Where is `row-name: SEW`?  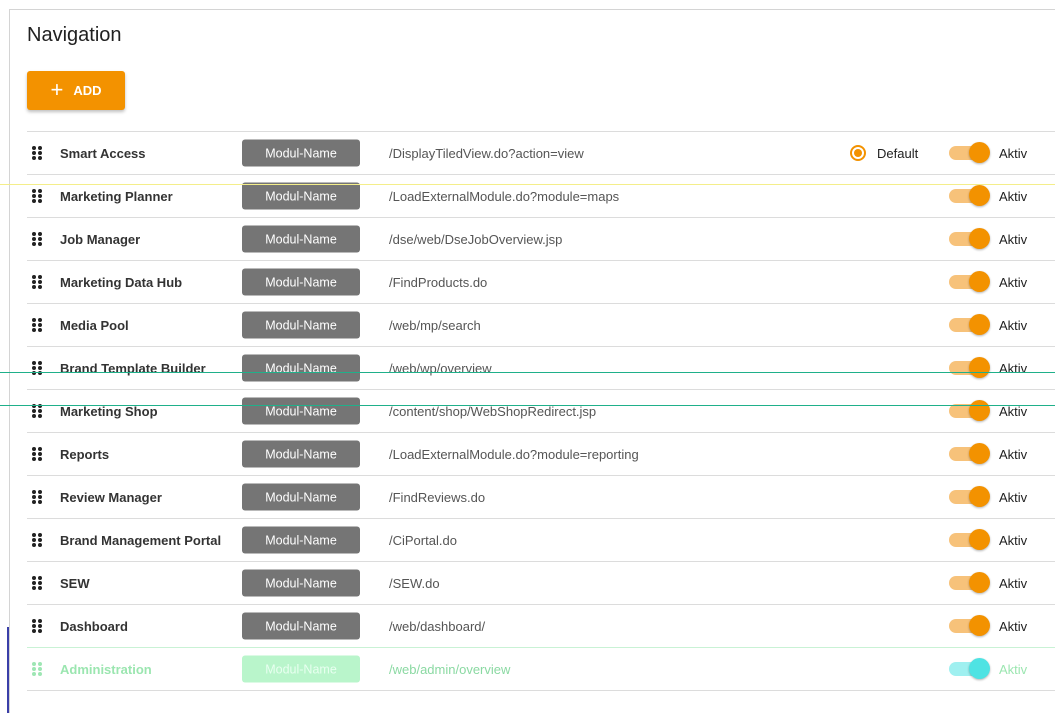 row-name: SEW is located at coordinates (75, 583).